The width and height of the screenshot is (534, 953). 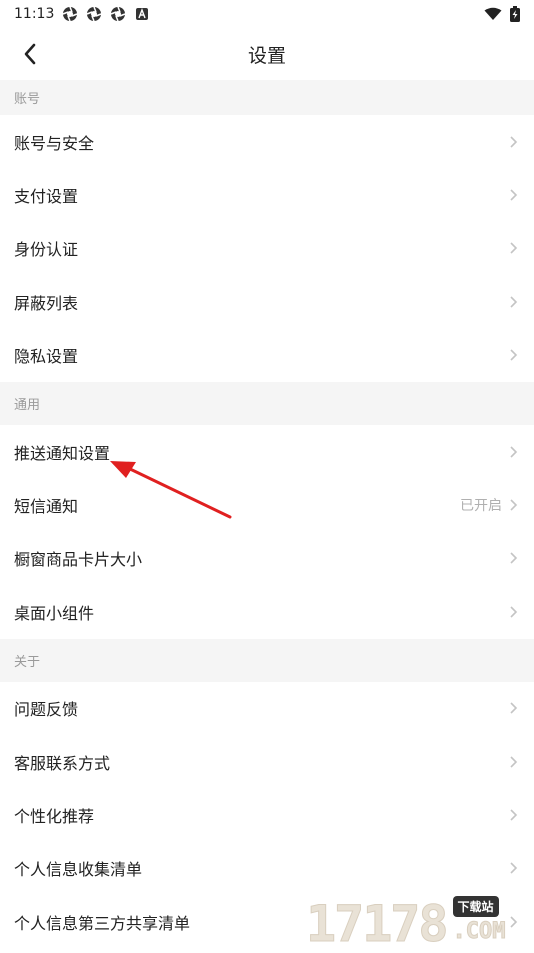 I want to click on settings-item-card-size: 橱窗商品卡片大小, so click(x=267, y=558).